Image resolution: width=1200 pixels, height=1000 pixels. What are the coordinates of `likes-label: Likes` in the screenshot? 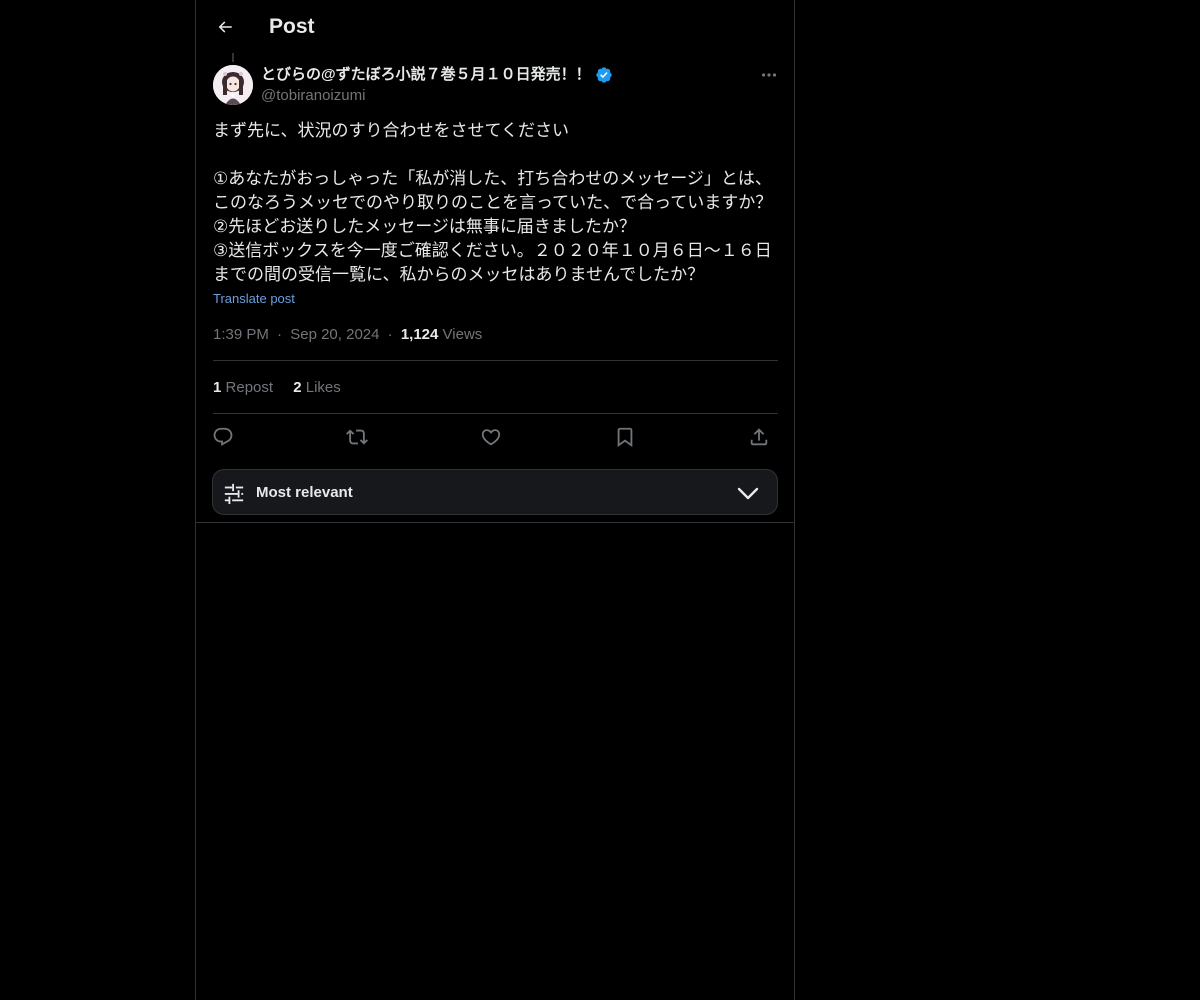 It's located at (323, 387).